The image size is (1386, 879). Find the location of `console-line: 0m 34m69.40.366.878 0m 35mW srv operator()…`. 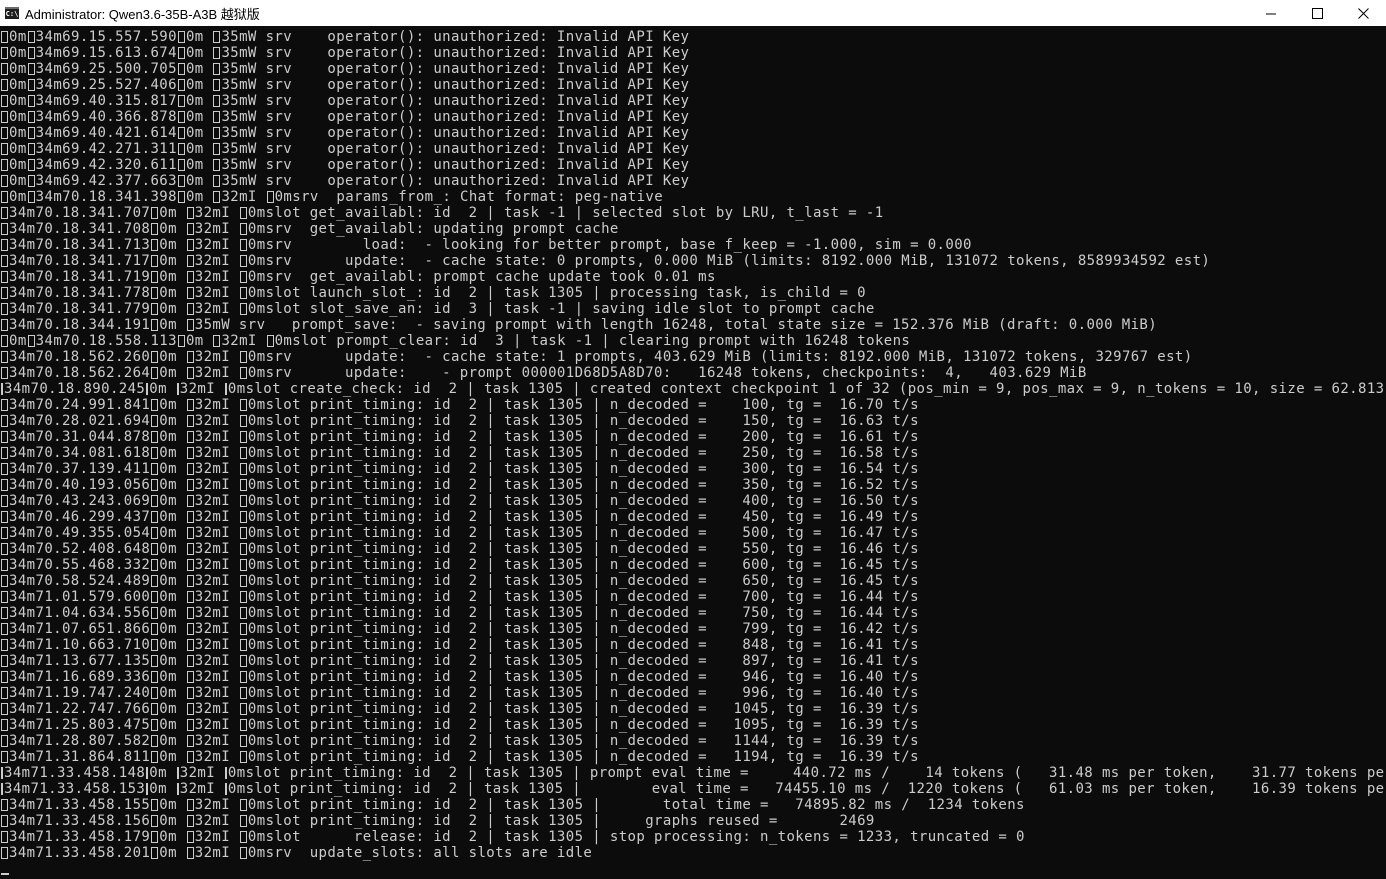

console-line: 0m 34m69.40.366.878 0m 35mW srv operator()… is located at coordinates (693, 117).